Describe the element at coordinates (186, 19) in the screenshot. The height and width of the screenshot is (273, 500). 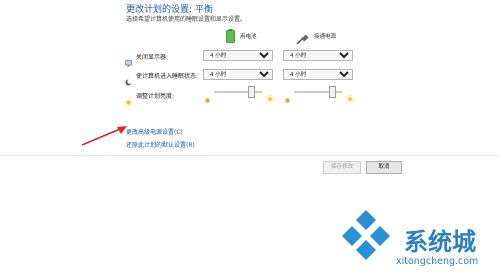
I see `page-subtitle: 选择希望计算机使用的睡眠设置和显示设置。` at that location.